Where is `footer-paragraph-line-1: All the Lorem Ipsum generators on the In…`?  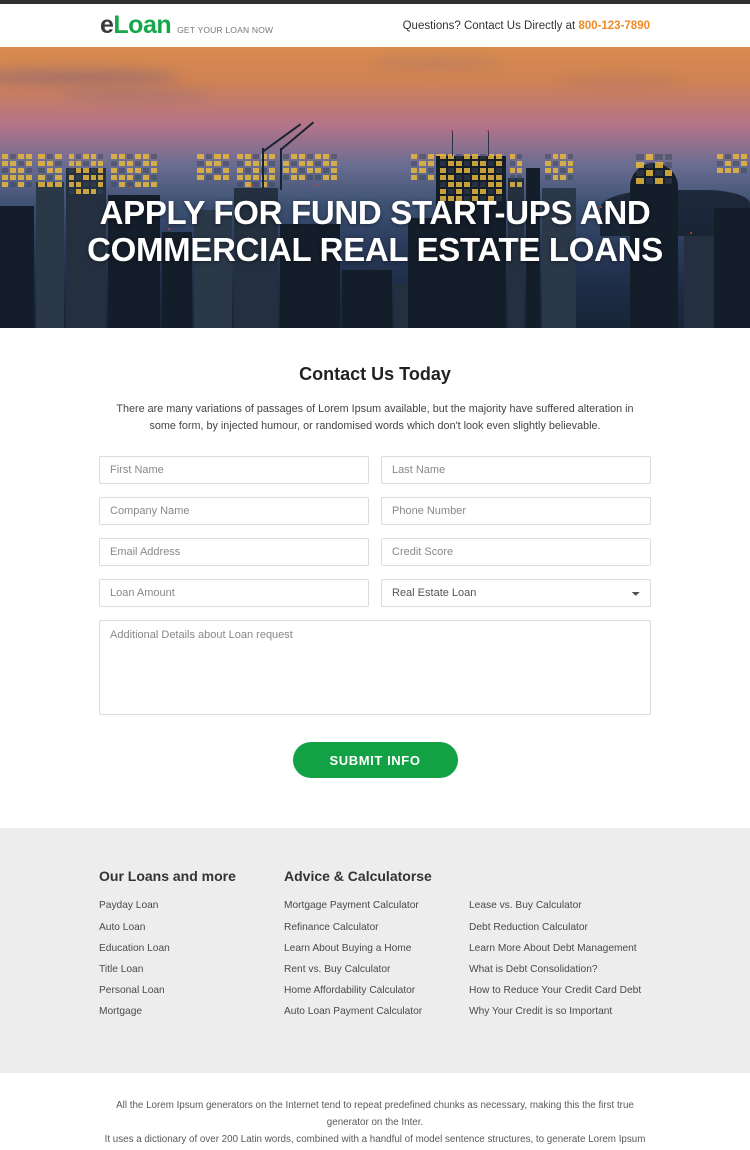
footer-paragraph-line-1: All the Lorem Ipsum generators on the In… is located at coordinates (375, 1113).